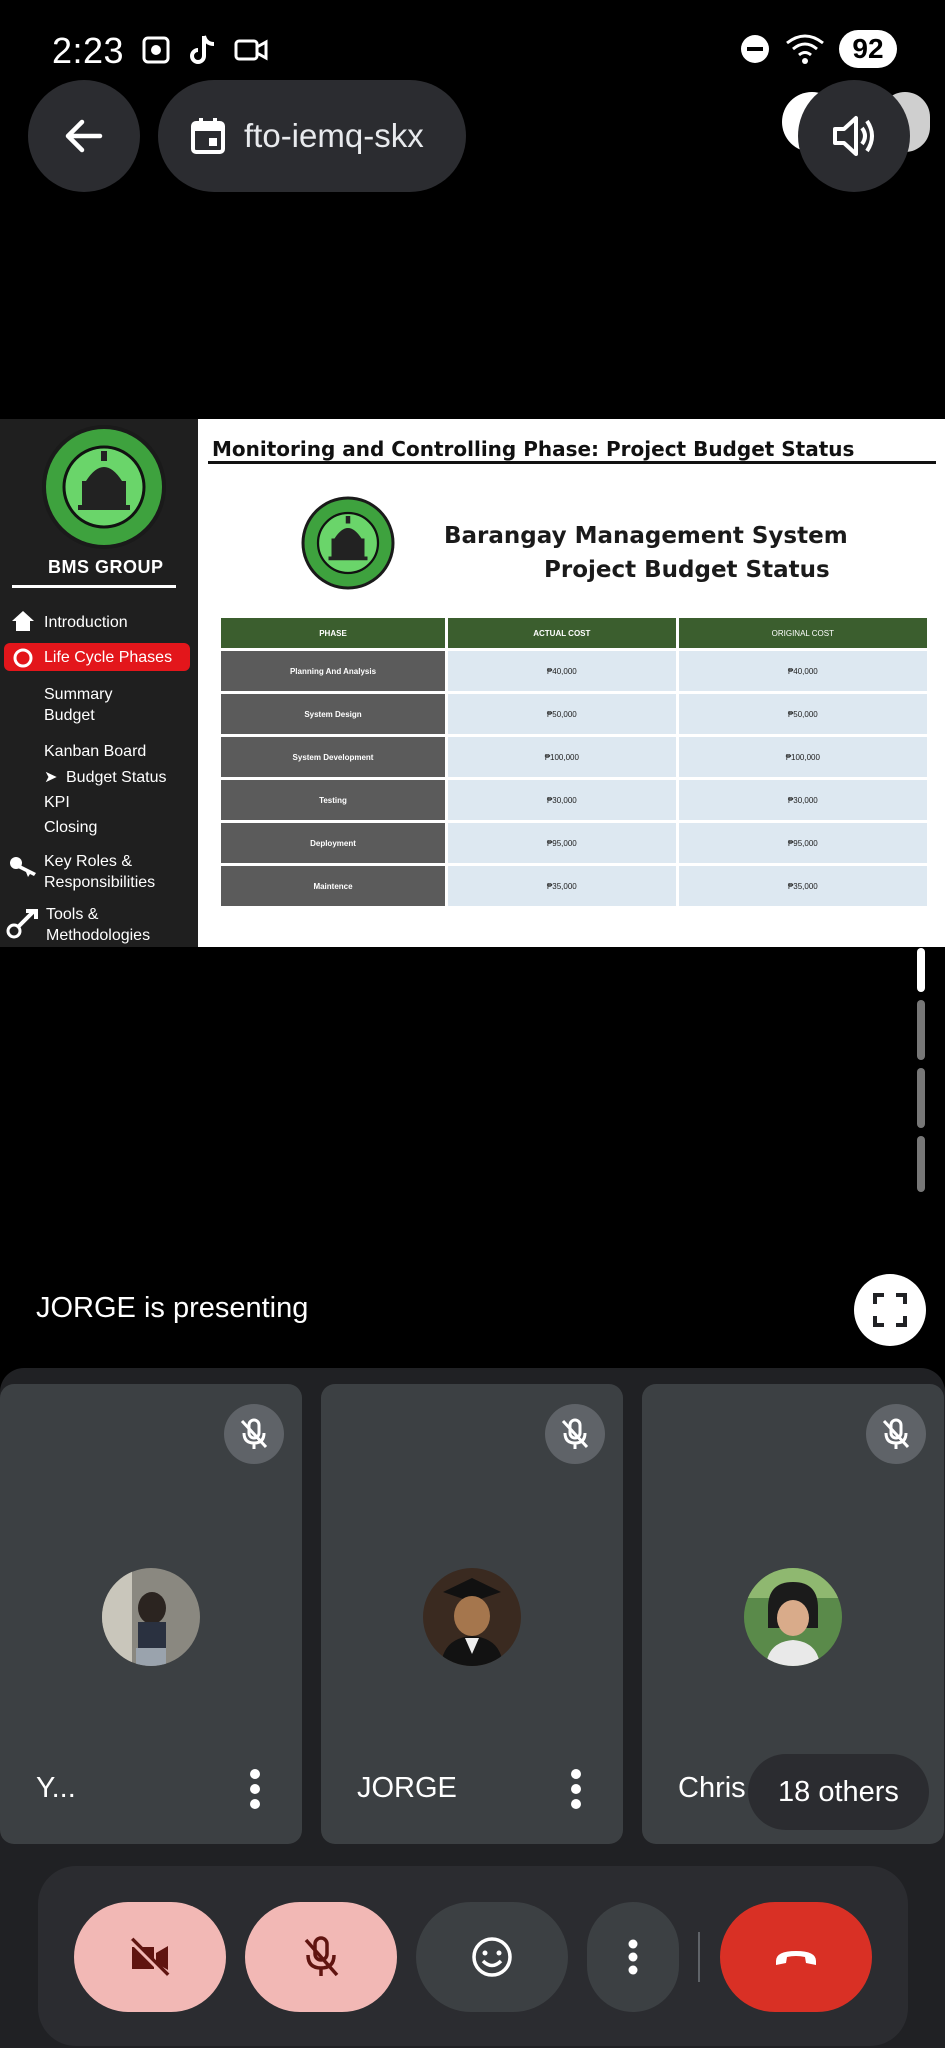  Describe the element at coordinates (333, 633) in the screenshot. I see `header-phase: PHASE` at that location.